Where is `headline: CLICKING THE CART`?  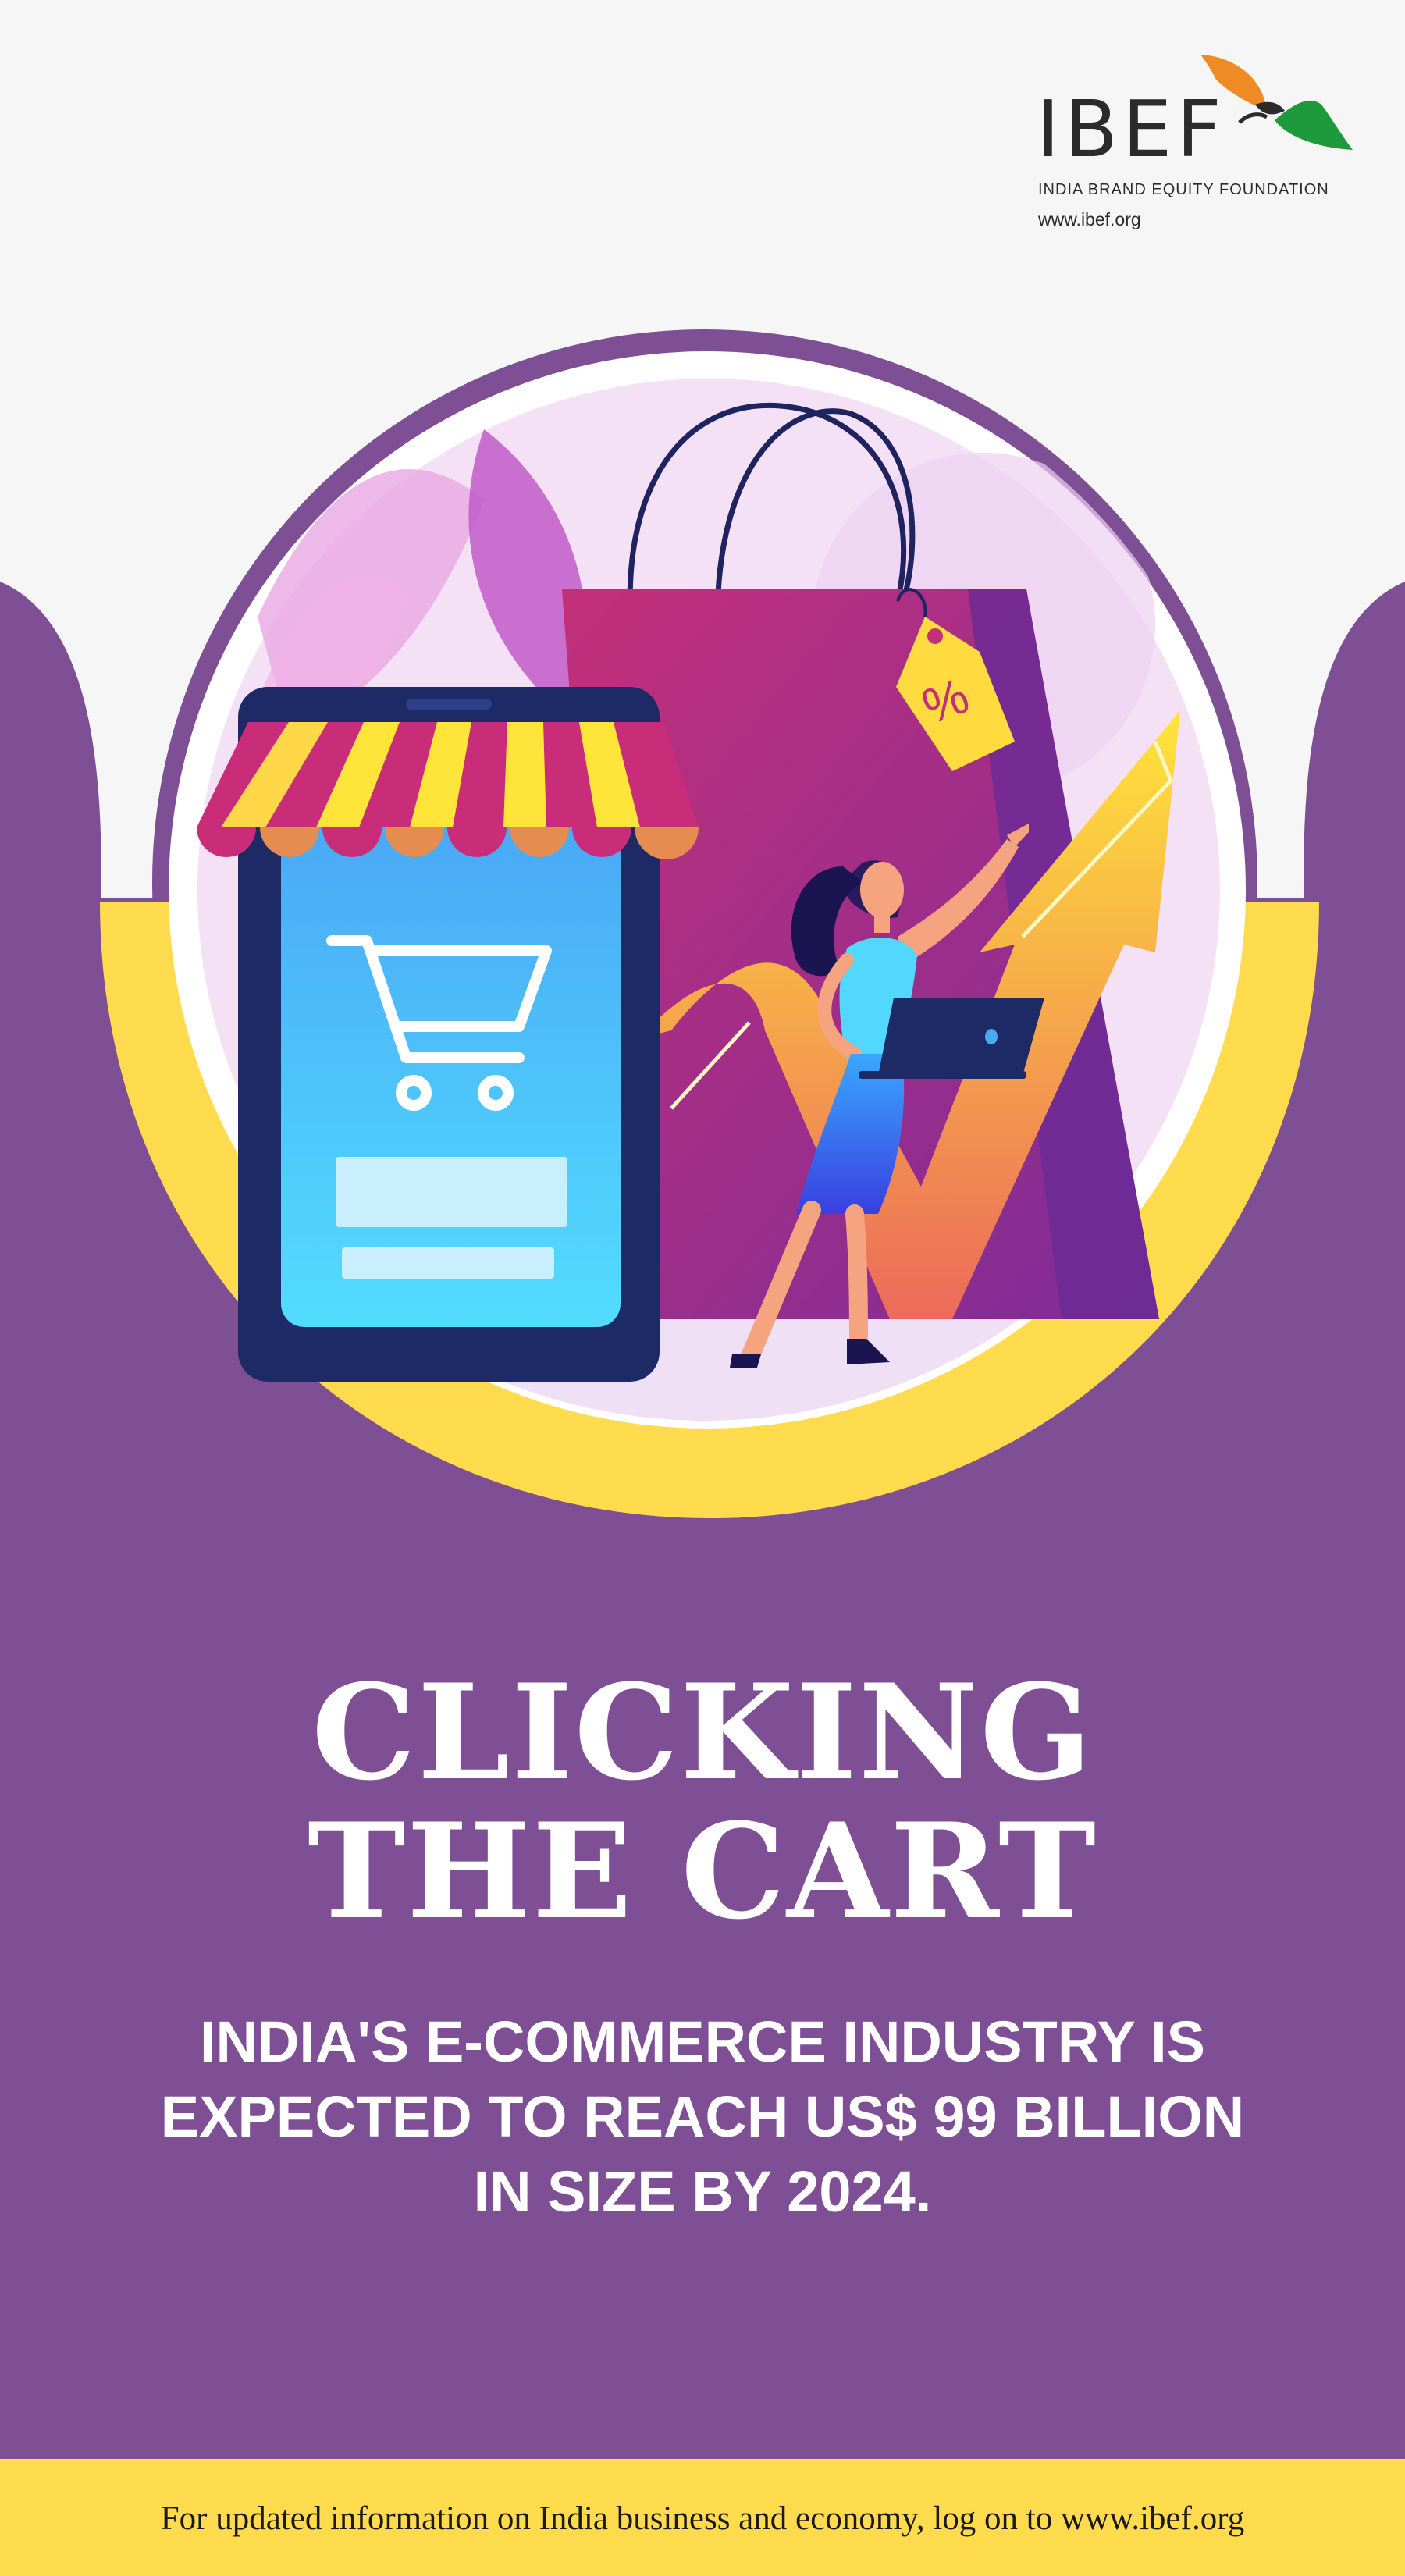 headline: CLICKING THE CART is located at coordinates (703, 1802).